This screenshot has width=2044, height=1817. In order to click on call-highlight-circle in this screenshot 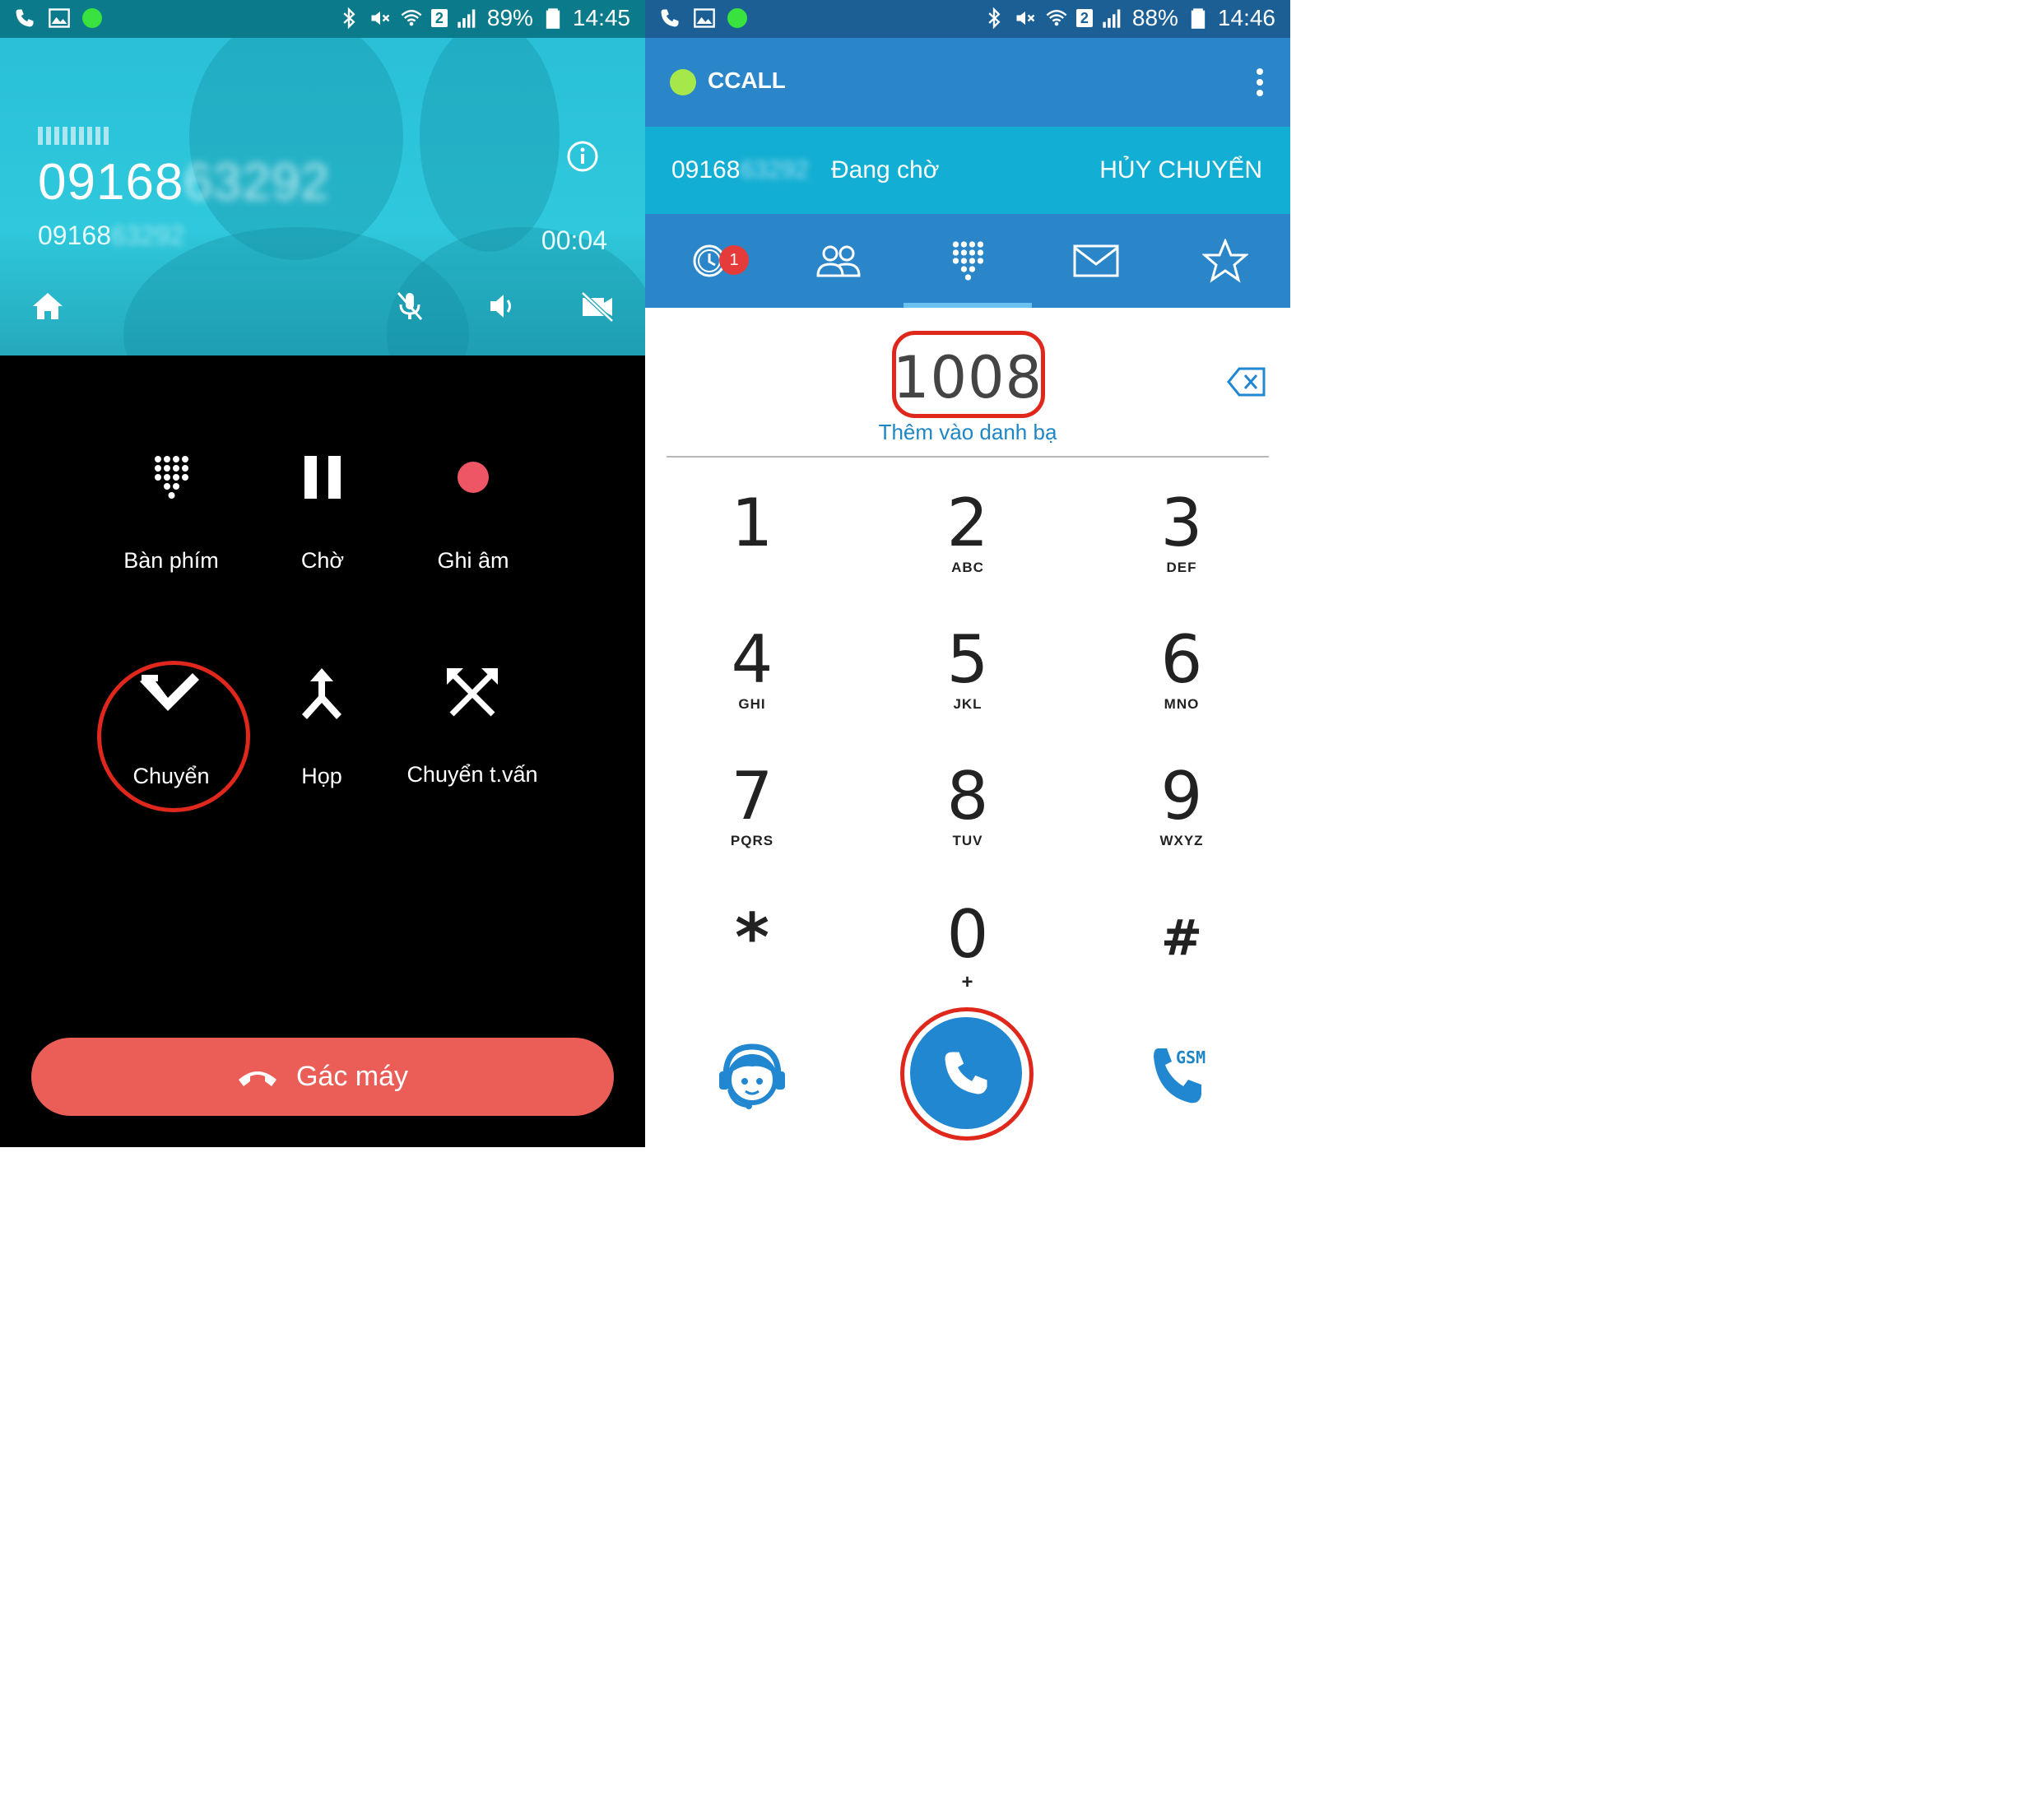, I will do `click(967, 1074)`.